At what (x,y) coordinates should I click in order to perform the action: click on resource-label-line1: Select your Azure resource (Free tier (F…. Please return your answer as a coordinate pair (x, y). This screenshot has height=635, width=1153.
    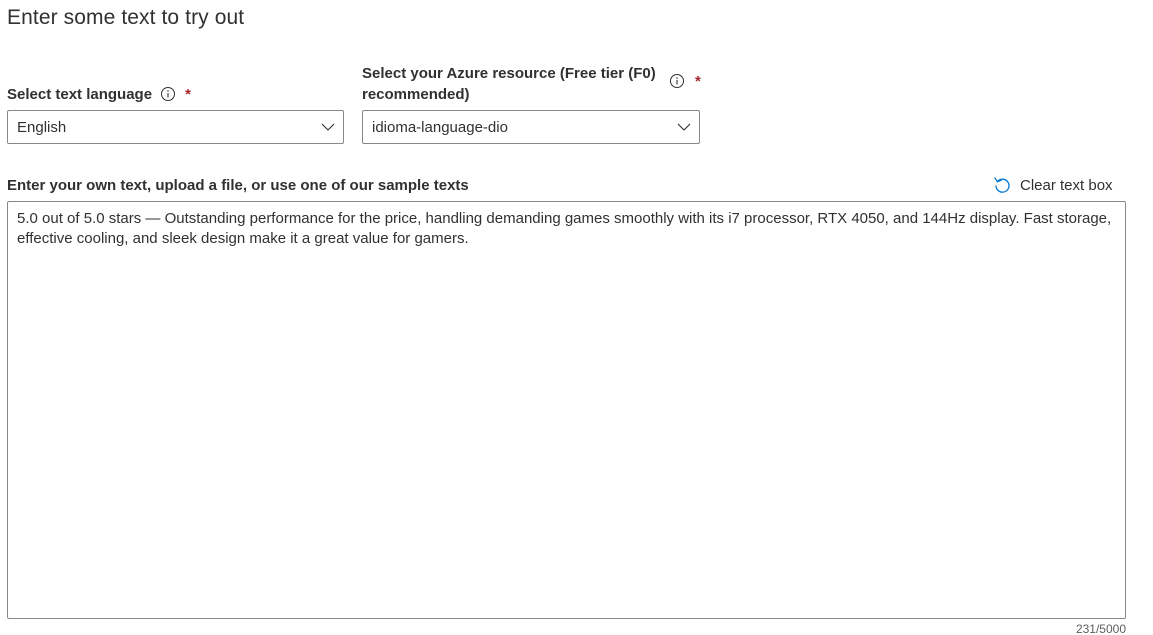
    Looking at the image, I should click on (509, 73).